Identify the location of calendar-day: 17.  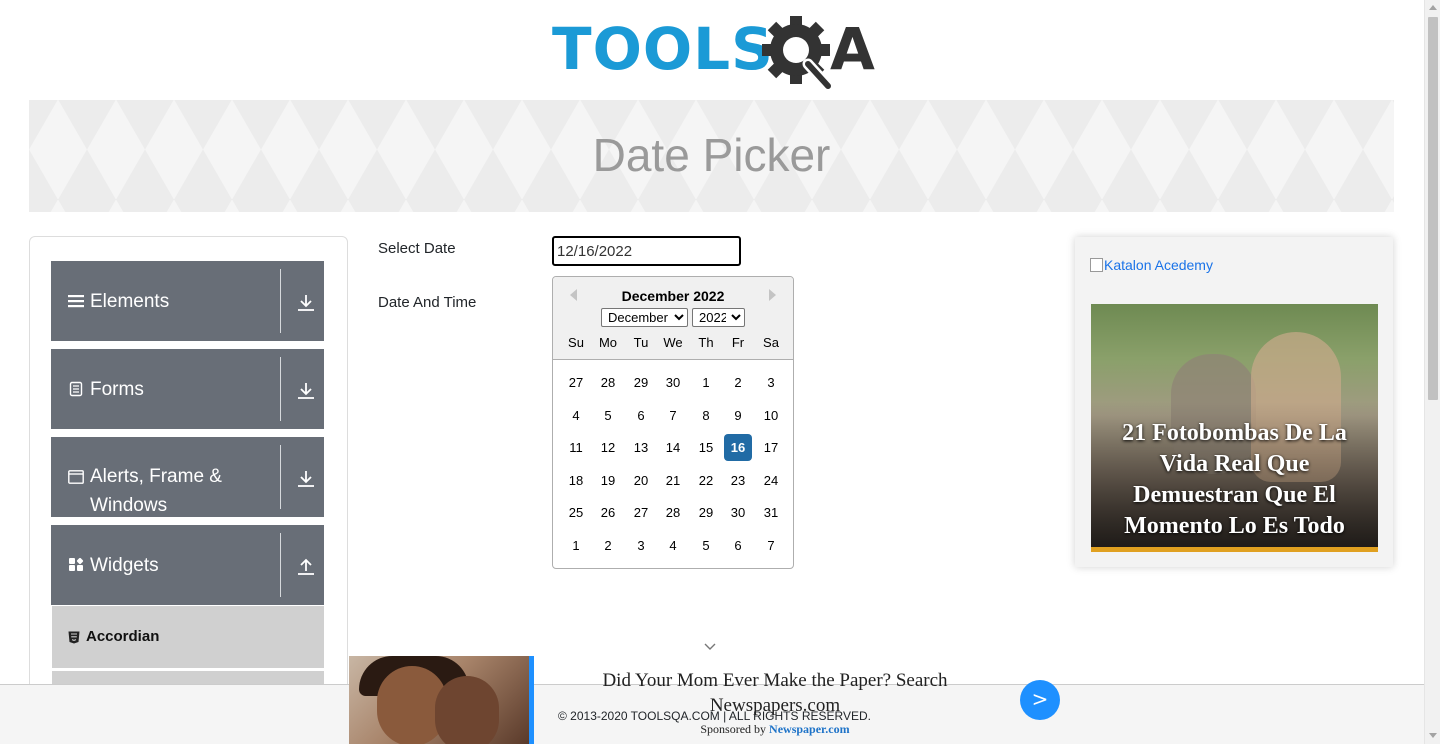
(771, 447).